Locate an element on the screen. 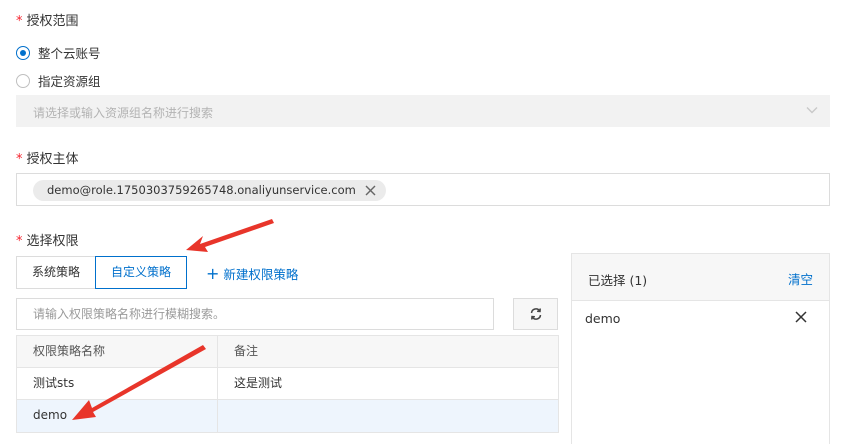  column-header-note: 备注 is located at coordinates (246, 351).